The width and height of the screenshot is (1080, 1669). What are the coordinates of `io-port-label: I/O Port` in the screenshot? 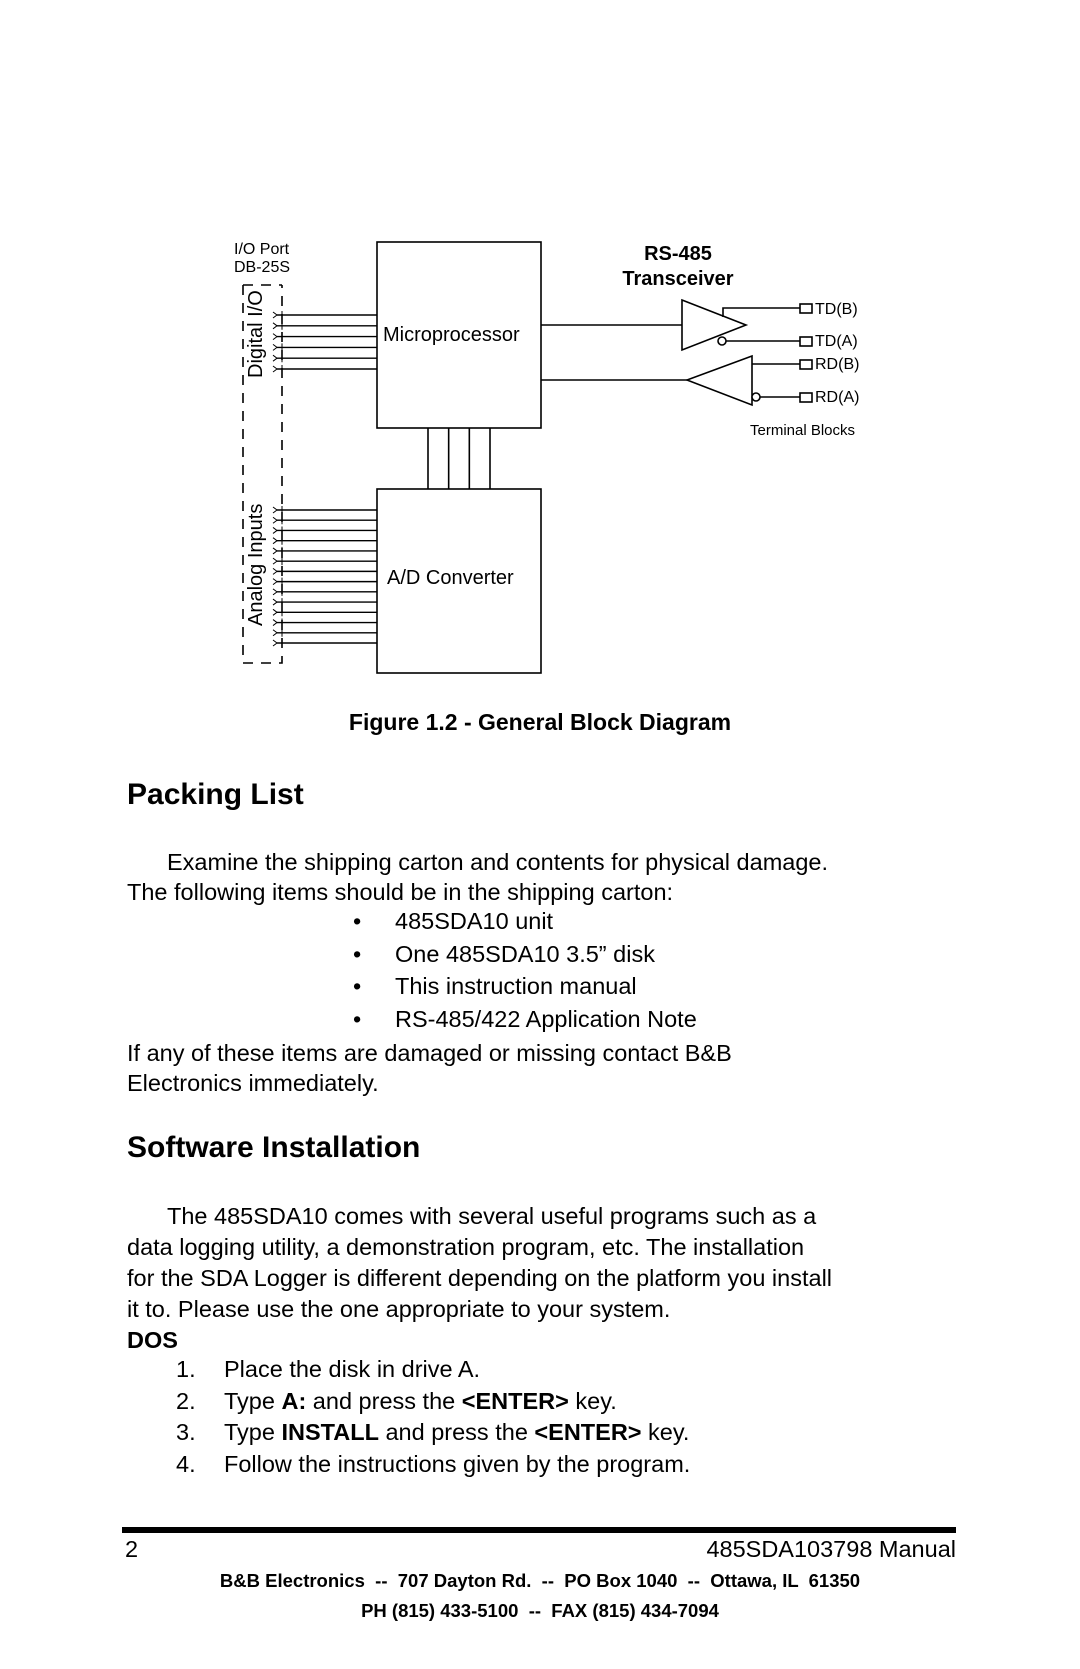 It's located at (262, 249).